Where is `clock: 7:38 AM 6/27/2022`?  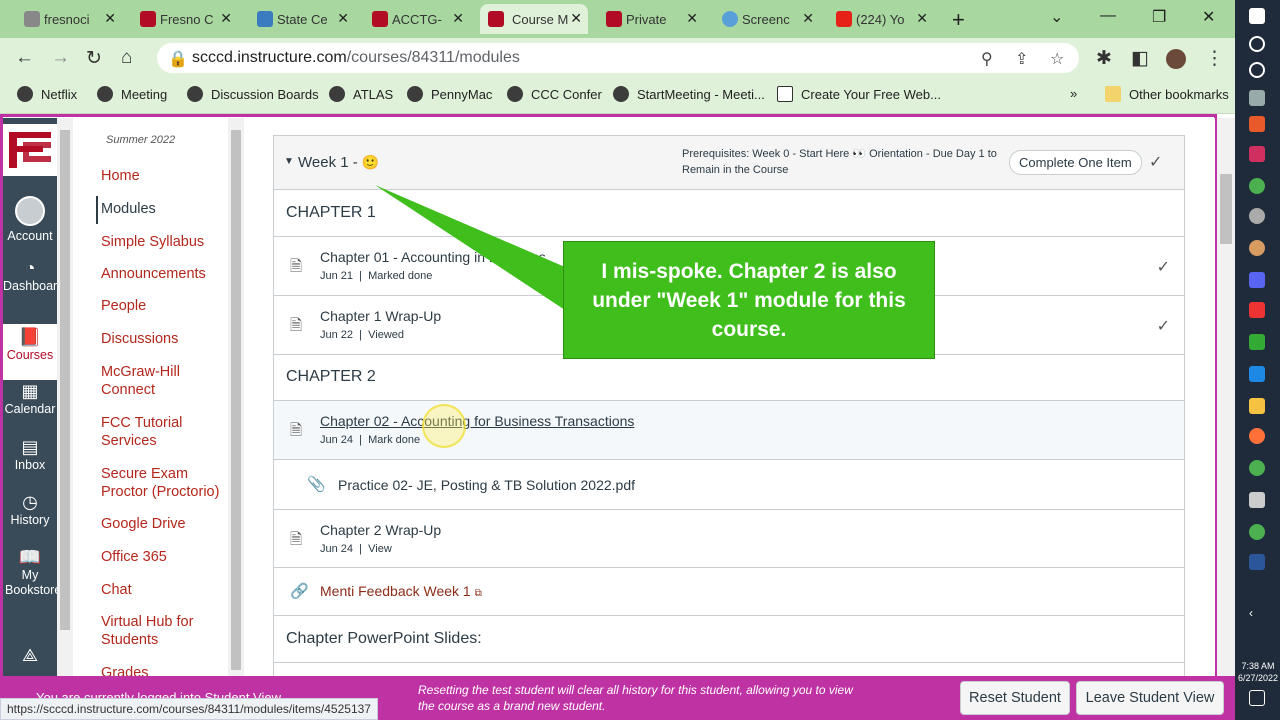
clock: 7:38 AM 6/27/2022 is located at coordinates (1258, 672).